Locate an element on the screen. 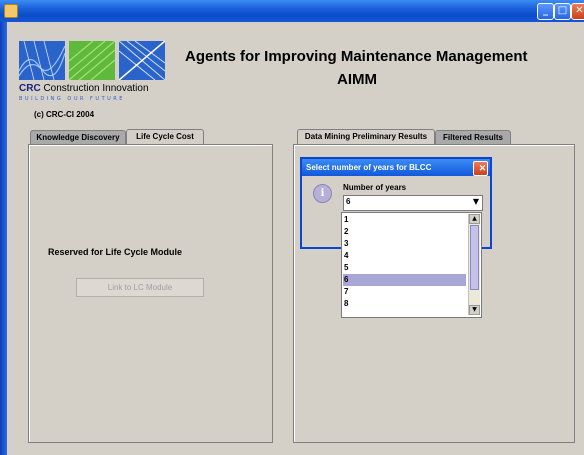  years-combobox: 6 ▼ is located at coordinates (413, 203).